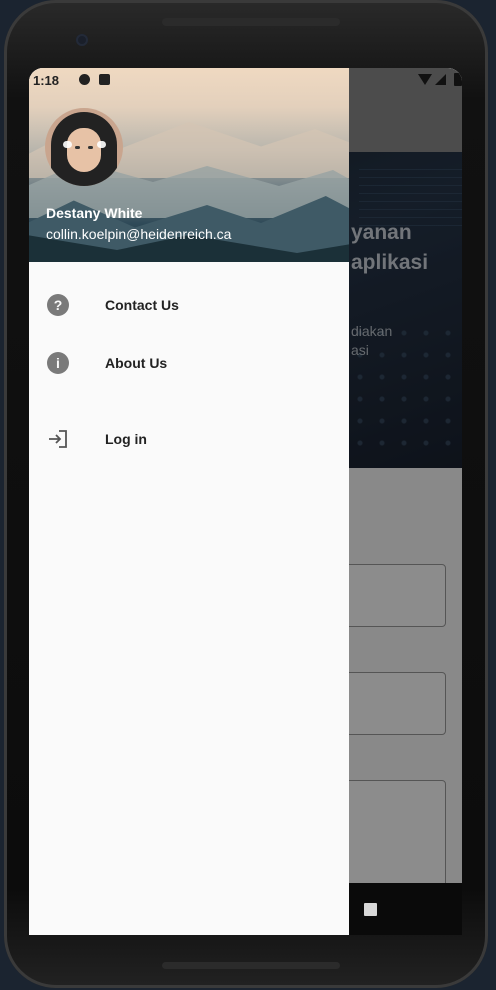 The height and width of the screenshot is (990, 496). Describe the element at coordinates (139, 234) in the screenshot. I see `user-email: collin.koelpin@heidenreich.ca` at that location.